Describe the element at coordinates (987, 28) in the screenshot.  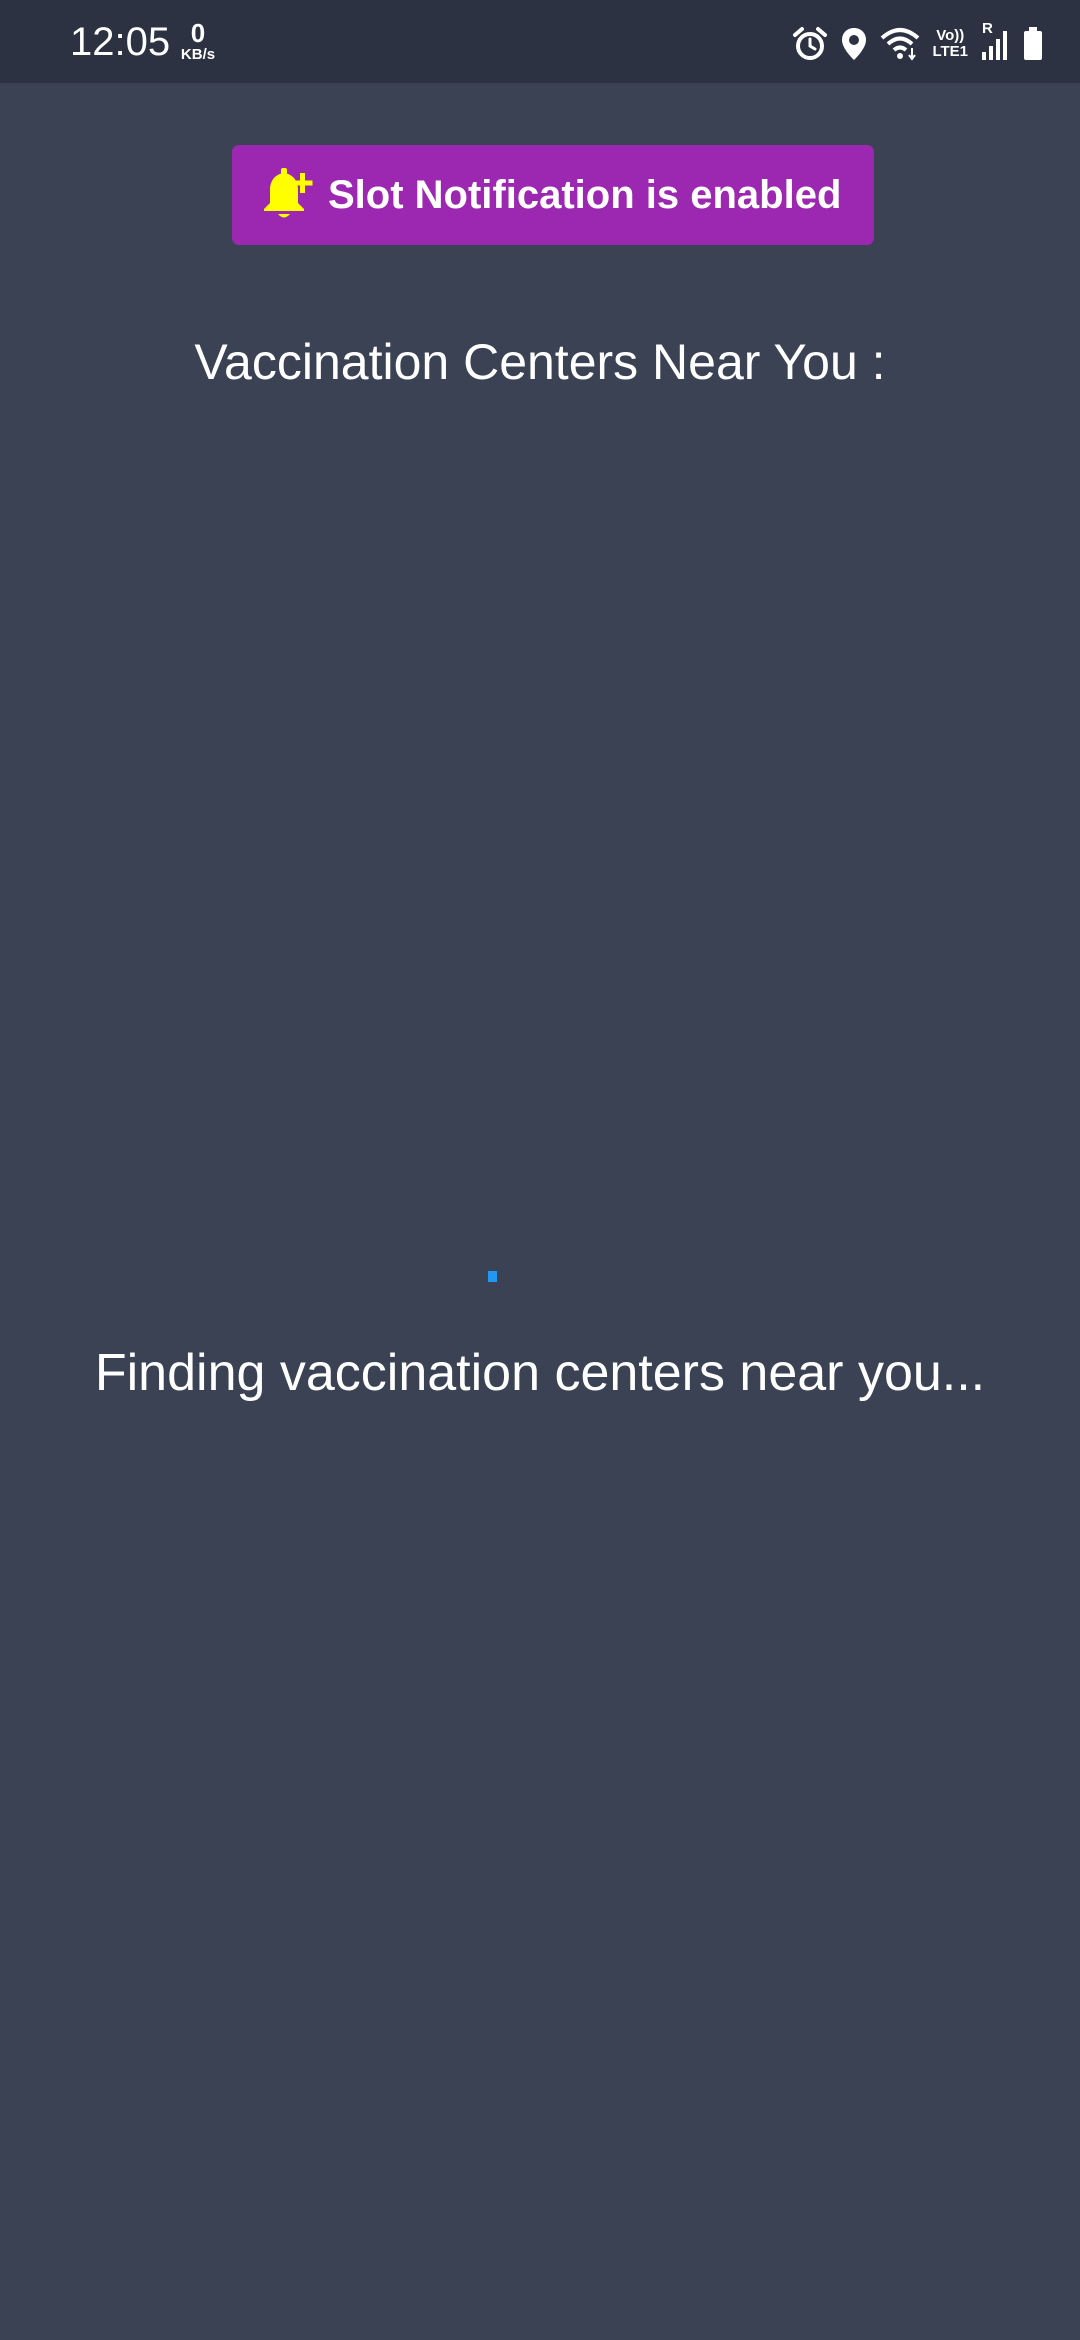
I see `roaming-label: R` at that location.